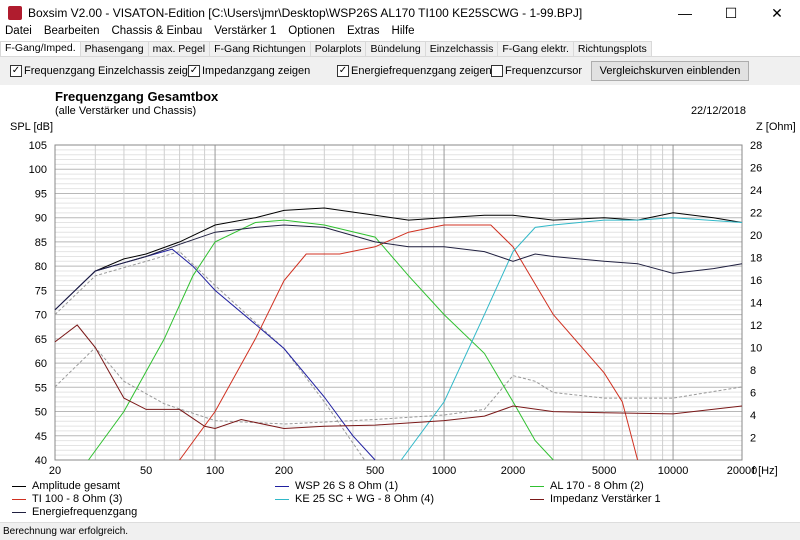 This screenshot has height=540, width=800. Describe the element at coordinates (41, 413) in the screenshot. I see `y-tick-label: 50` at that location.